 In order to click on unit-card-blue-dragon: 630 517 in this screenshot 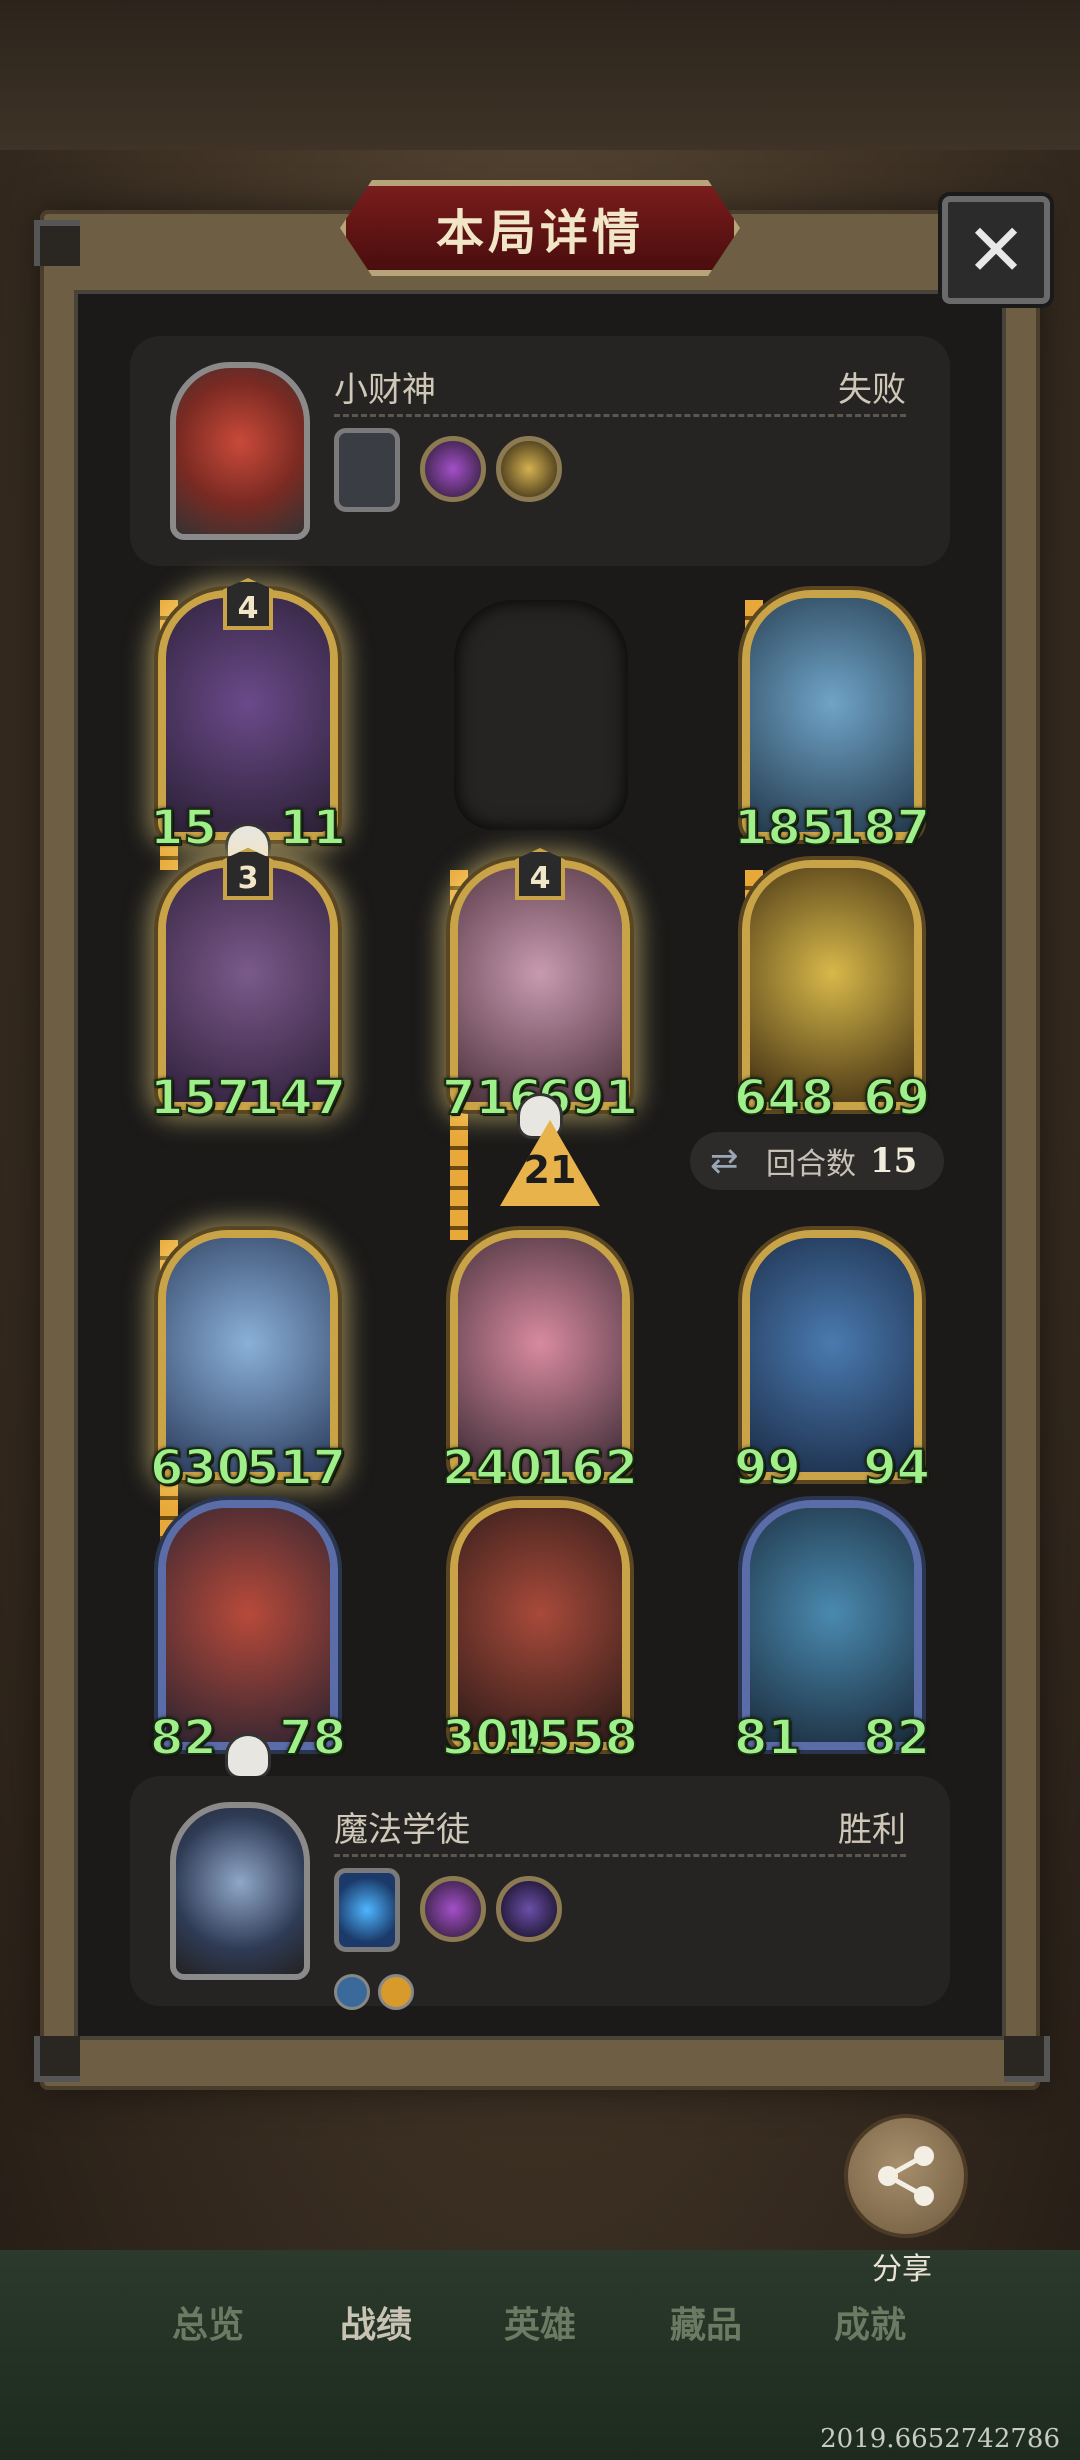, I will do `click(248, 1363)`.